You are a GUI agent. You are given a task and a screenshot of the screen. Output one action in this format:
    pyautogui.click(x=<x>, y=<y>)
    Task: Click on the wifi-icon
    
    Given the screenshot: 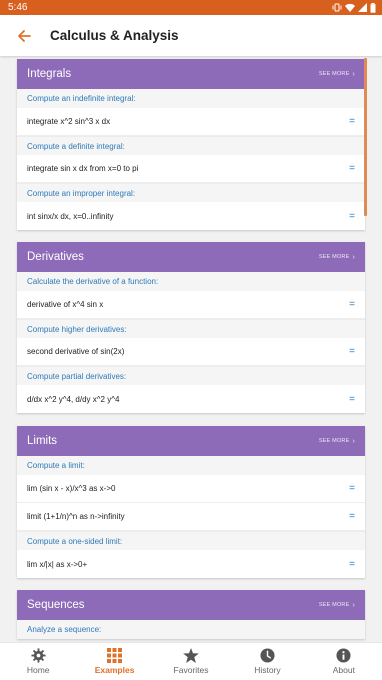 What is the action you would take?
    pyautogui.click(x=350, y=7)
    